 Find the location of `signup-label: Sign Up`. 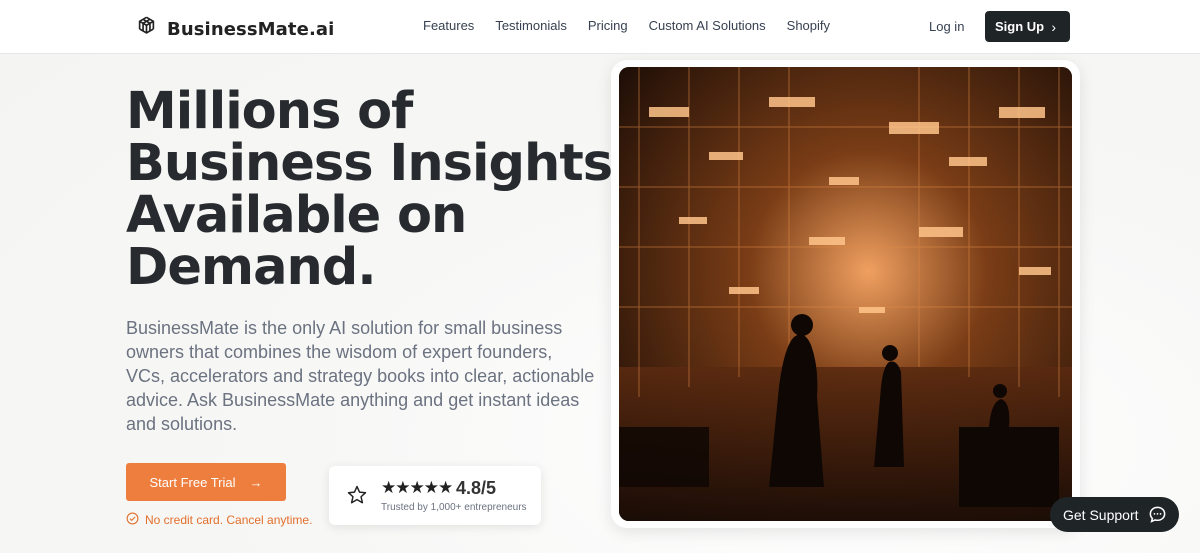

signup-label: Sign Up is located at coordinates (1020, 26).